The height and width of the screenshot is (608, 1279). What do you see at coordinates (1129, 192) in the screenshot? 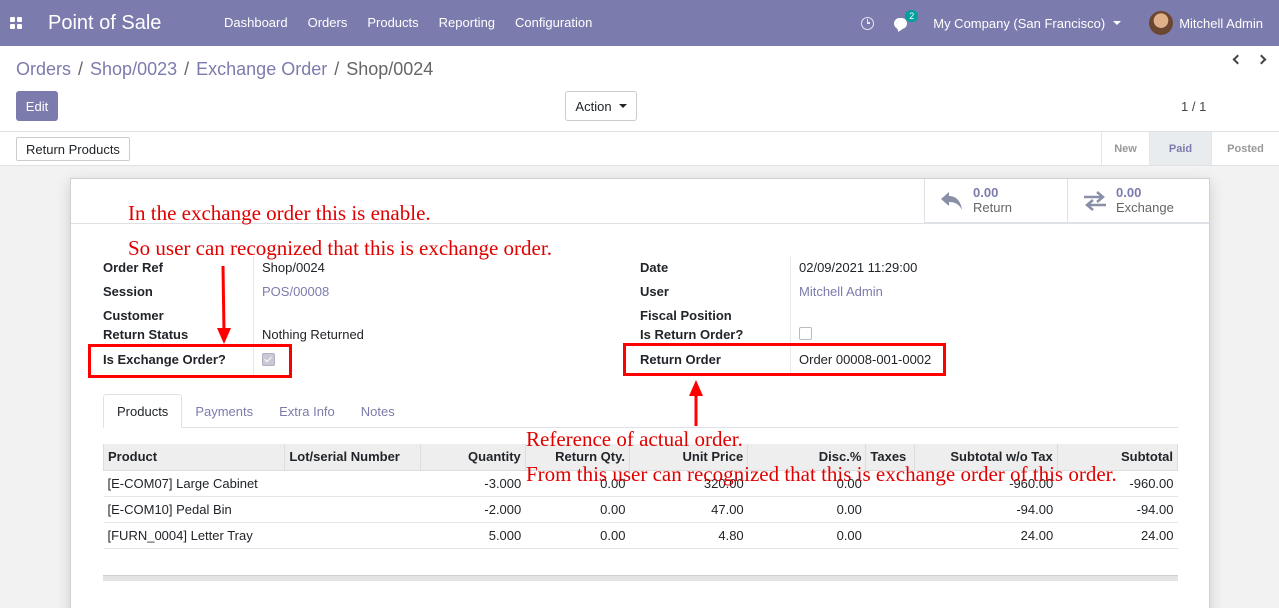
I see `exchange-count: 0.00` at bounding box center [1129, 192].